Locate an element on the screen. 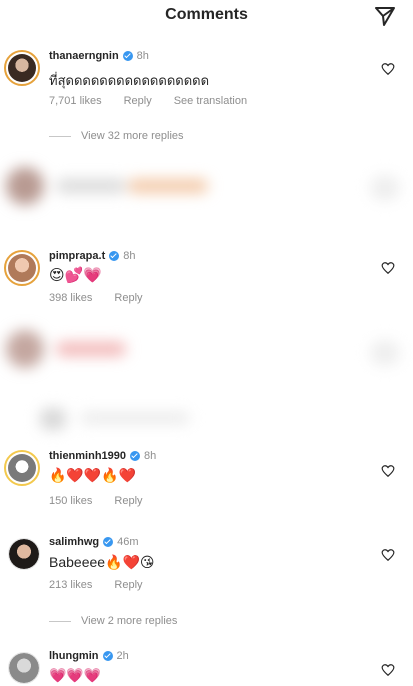  comment-text: 😍💕💗 is located at coordinates (75, 275).